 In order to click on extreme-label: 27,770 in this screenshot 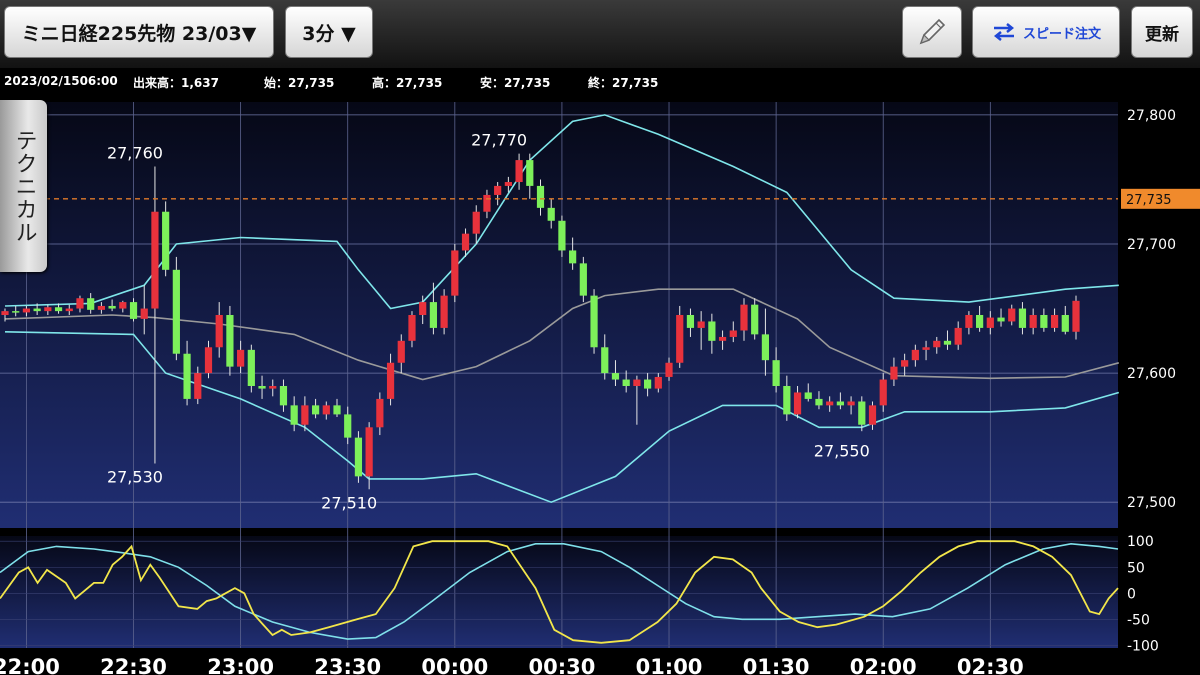, I will do `click(499, 140)`.